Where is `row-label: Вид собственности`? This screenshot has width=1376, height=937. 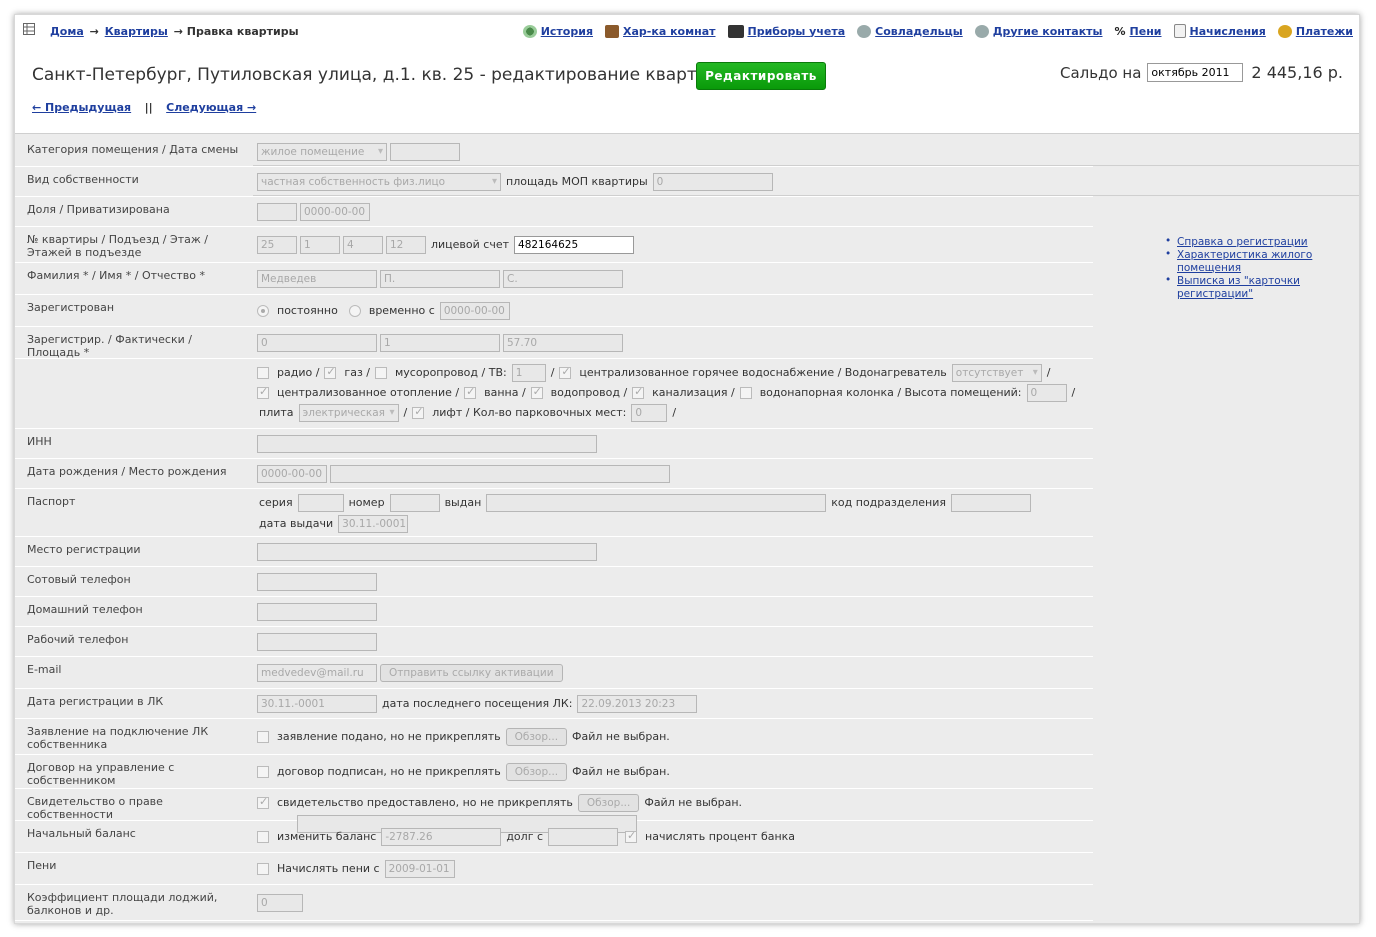 row-label: Вид собственности is located at coordinates (134, 181).